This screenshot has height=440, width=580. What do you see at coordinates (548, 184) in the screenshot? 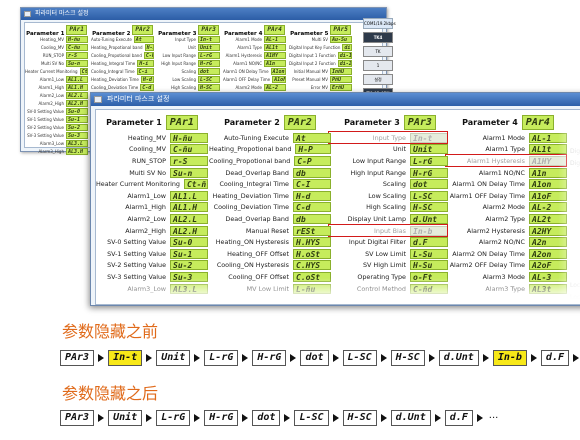
I see `param-code-display: A1on` at bounding box center [548, 184].